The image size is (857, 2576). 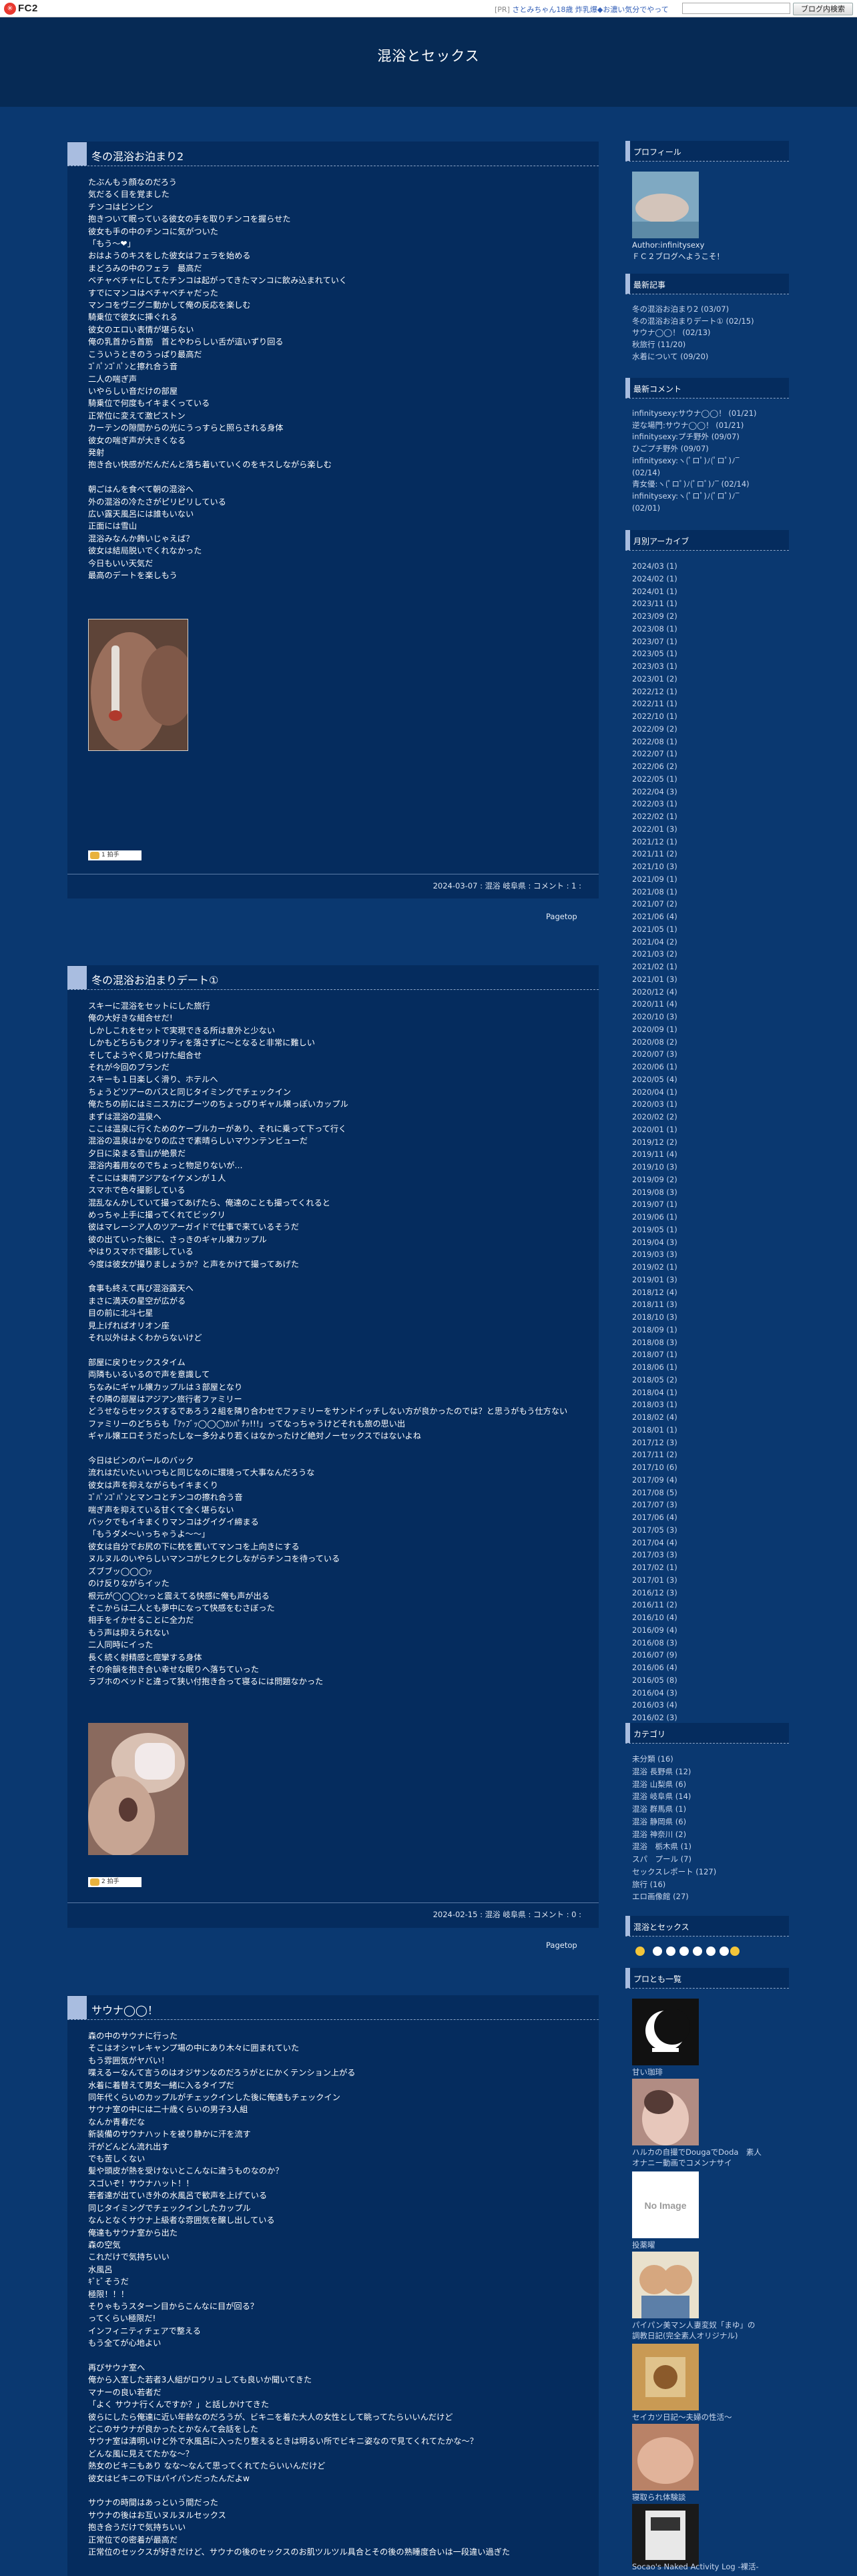 What do you see at coordinates (654, 1029) in the screenshot?
I see `archive-month-link: 2020/09 (1)` at bounding box center [654, 1029].